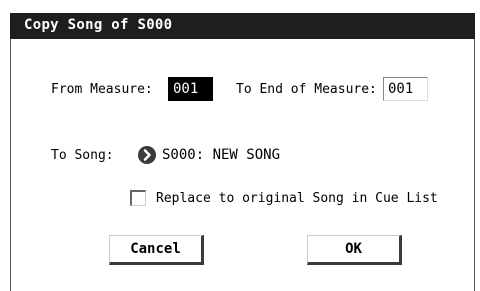 Image resolution: width=480 pixels, height=291 pixels. Describe the element at coordinates (147, 155) in the screenshot. I see `song-select-icon` at that location.